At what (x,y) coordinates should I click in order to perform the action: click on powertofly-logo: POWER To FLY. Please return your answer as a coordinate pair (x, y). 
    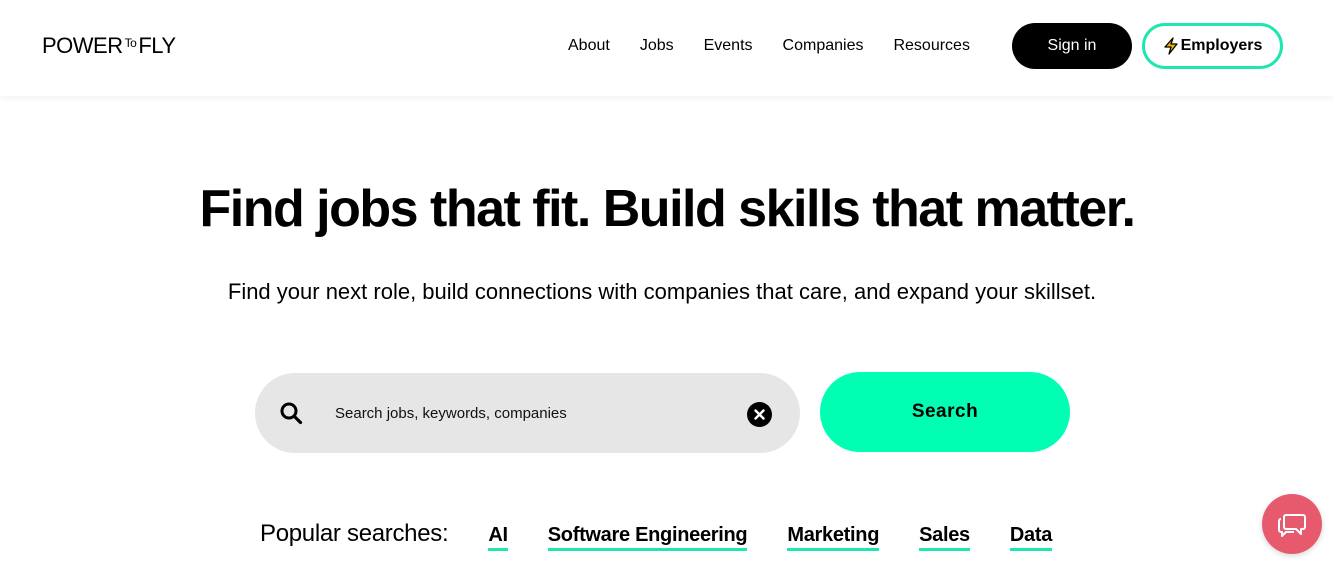
    Looking at the image, I should click on (109, 46).